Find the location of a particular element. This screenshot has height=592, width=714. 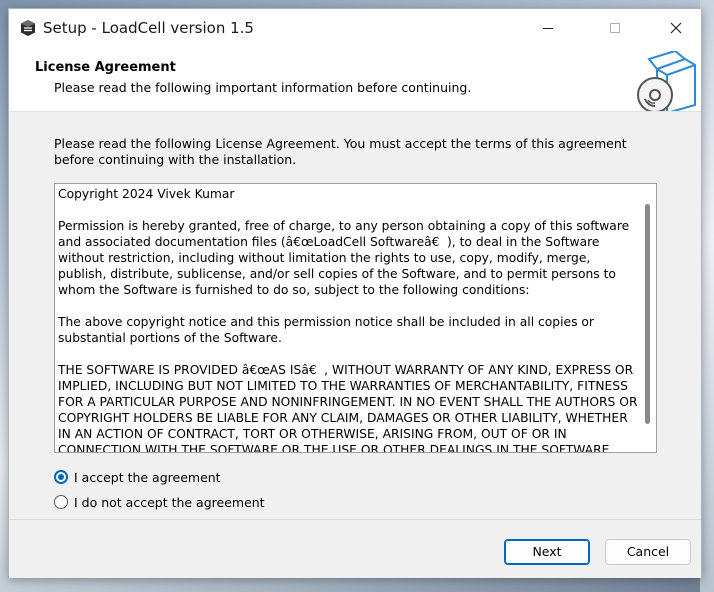

license-scrollbar is located at coordinates (647, 318).